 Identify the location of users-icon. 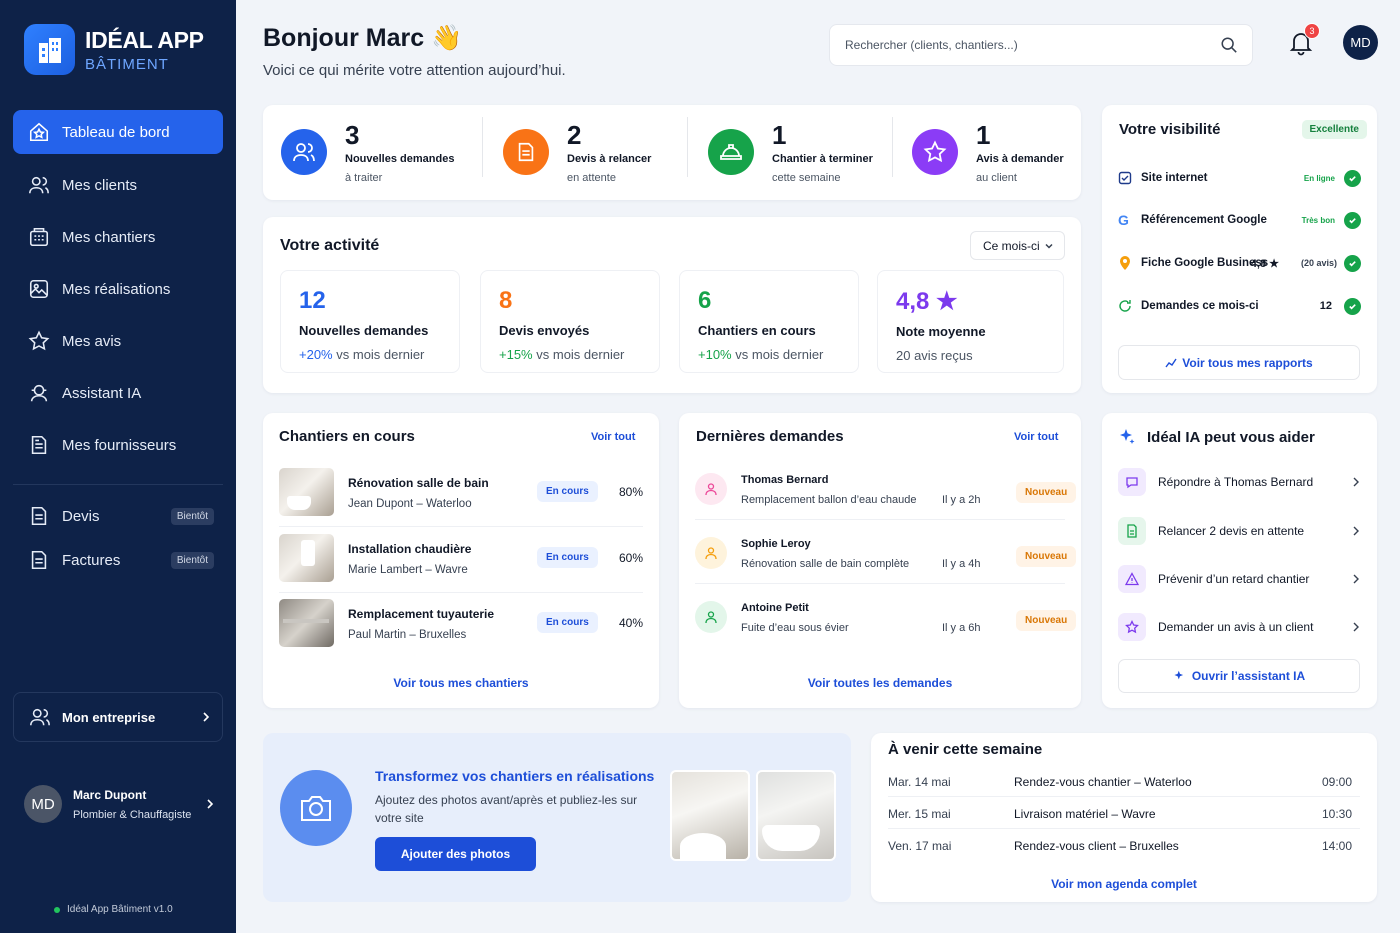
(39, 185).